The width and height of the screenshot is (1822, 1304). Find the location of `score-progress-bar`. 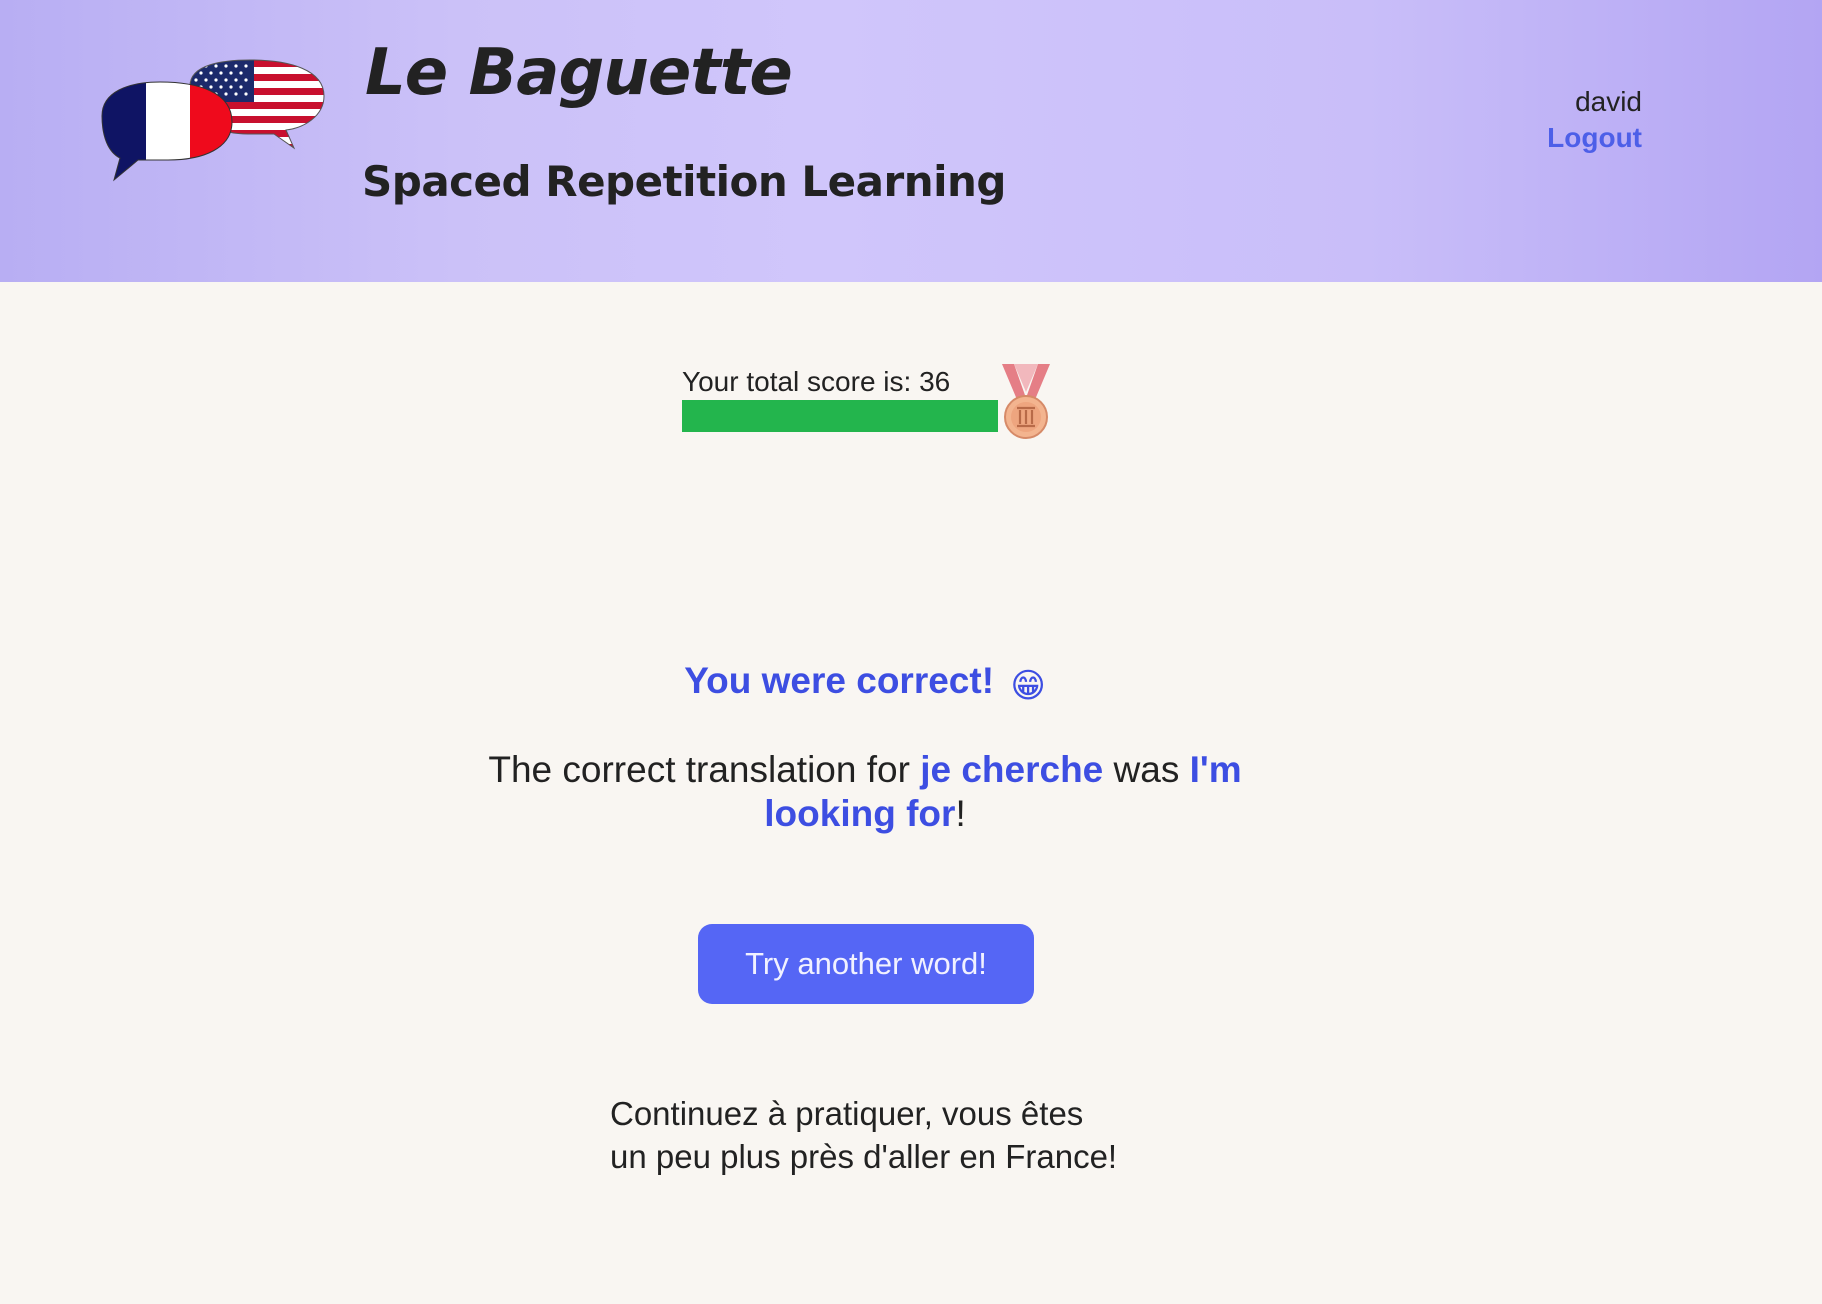

score-progress-bar is located at coordinates (840, 416).